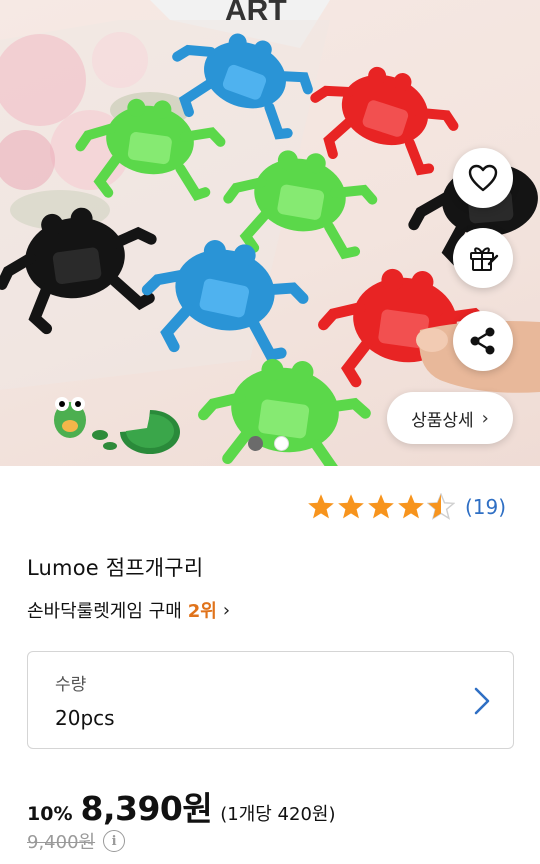 The image size is (540, 864). I want to click on sale-price: 8,390원, so click(146, 808).